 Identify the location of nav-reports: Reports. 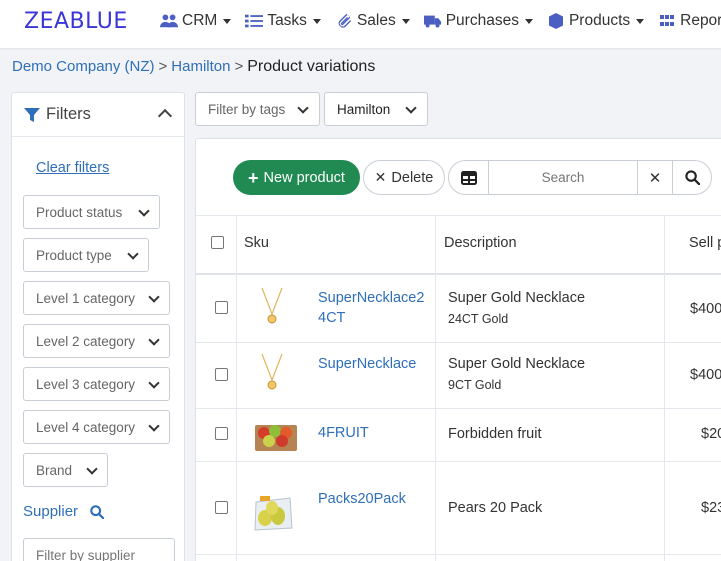
(689, 21).